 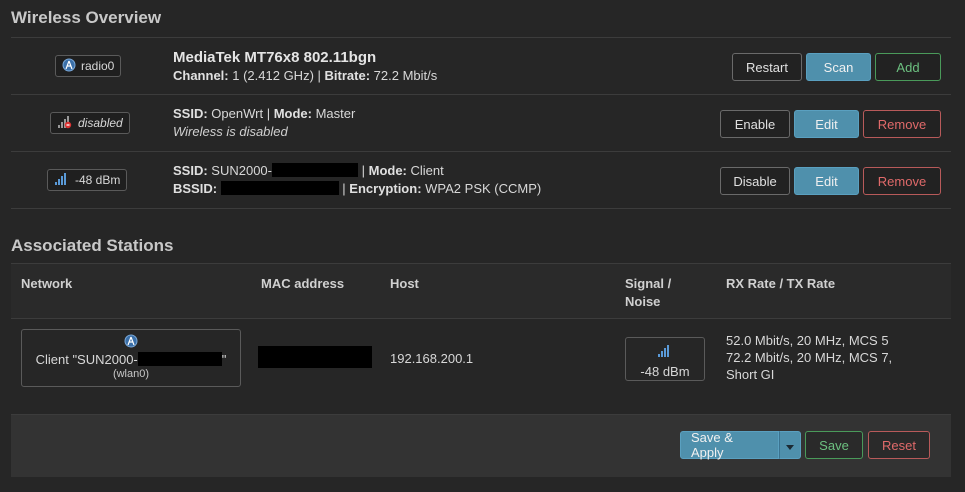 I want to click on network-buttons-openwrt: Enable Edit Remove, so click(x=830, y=124).